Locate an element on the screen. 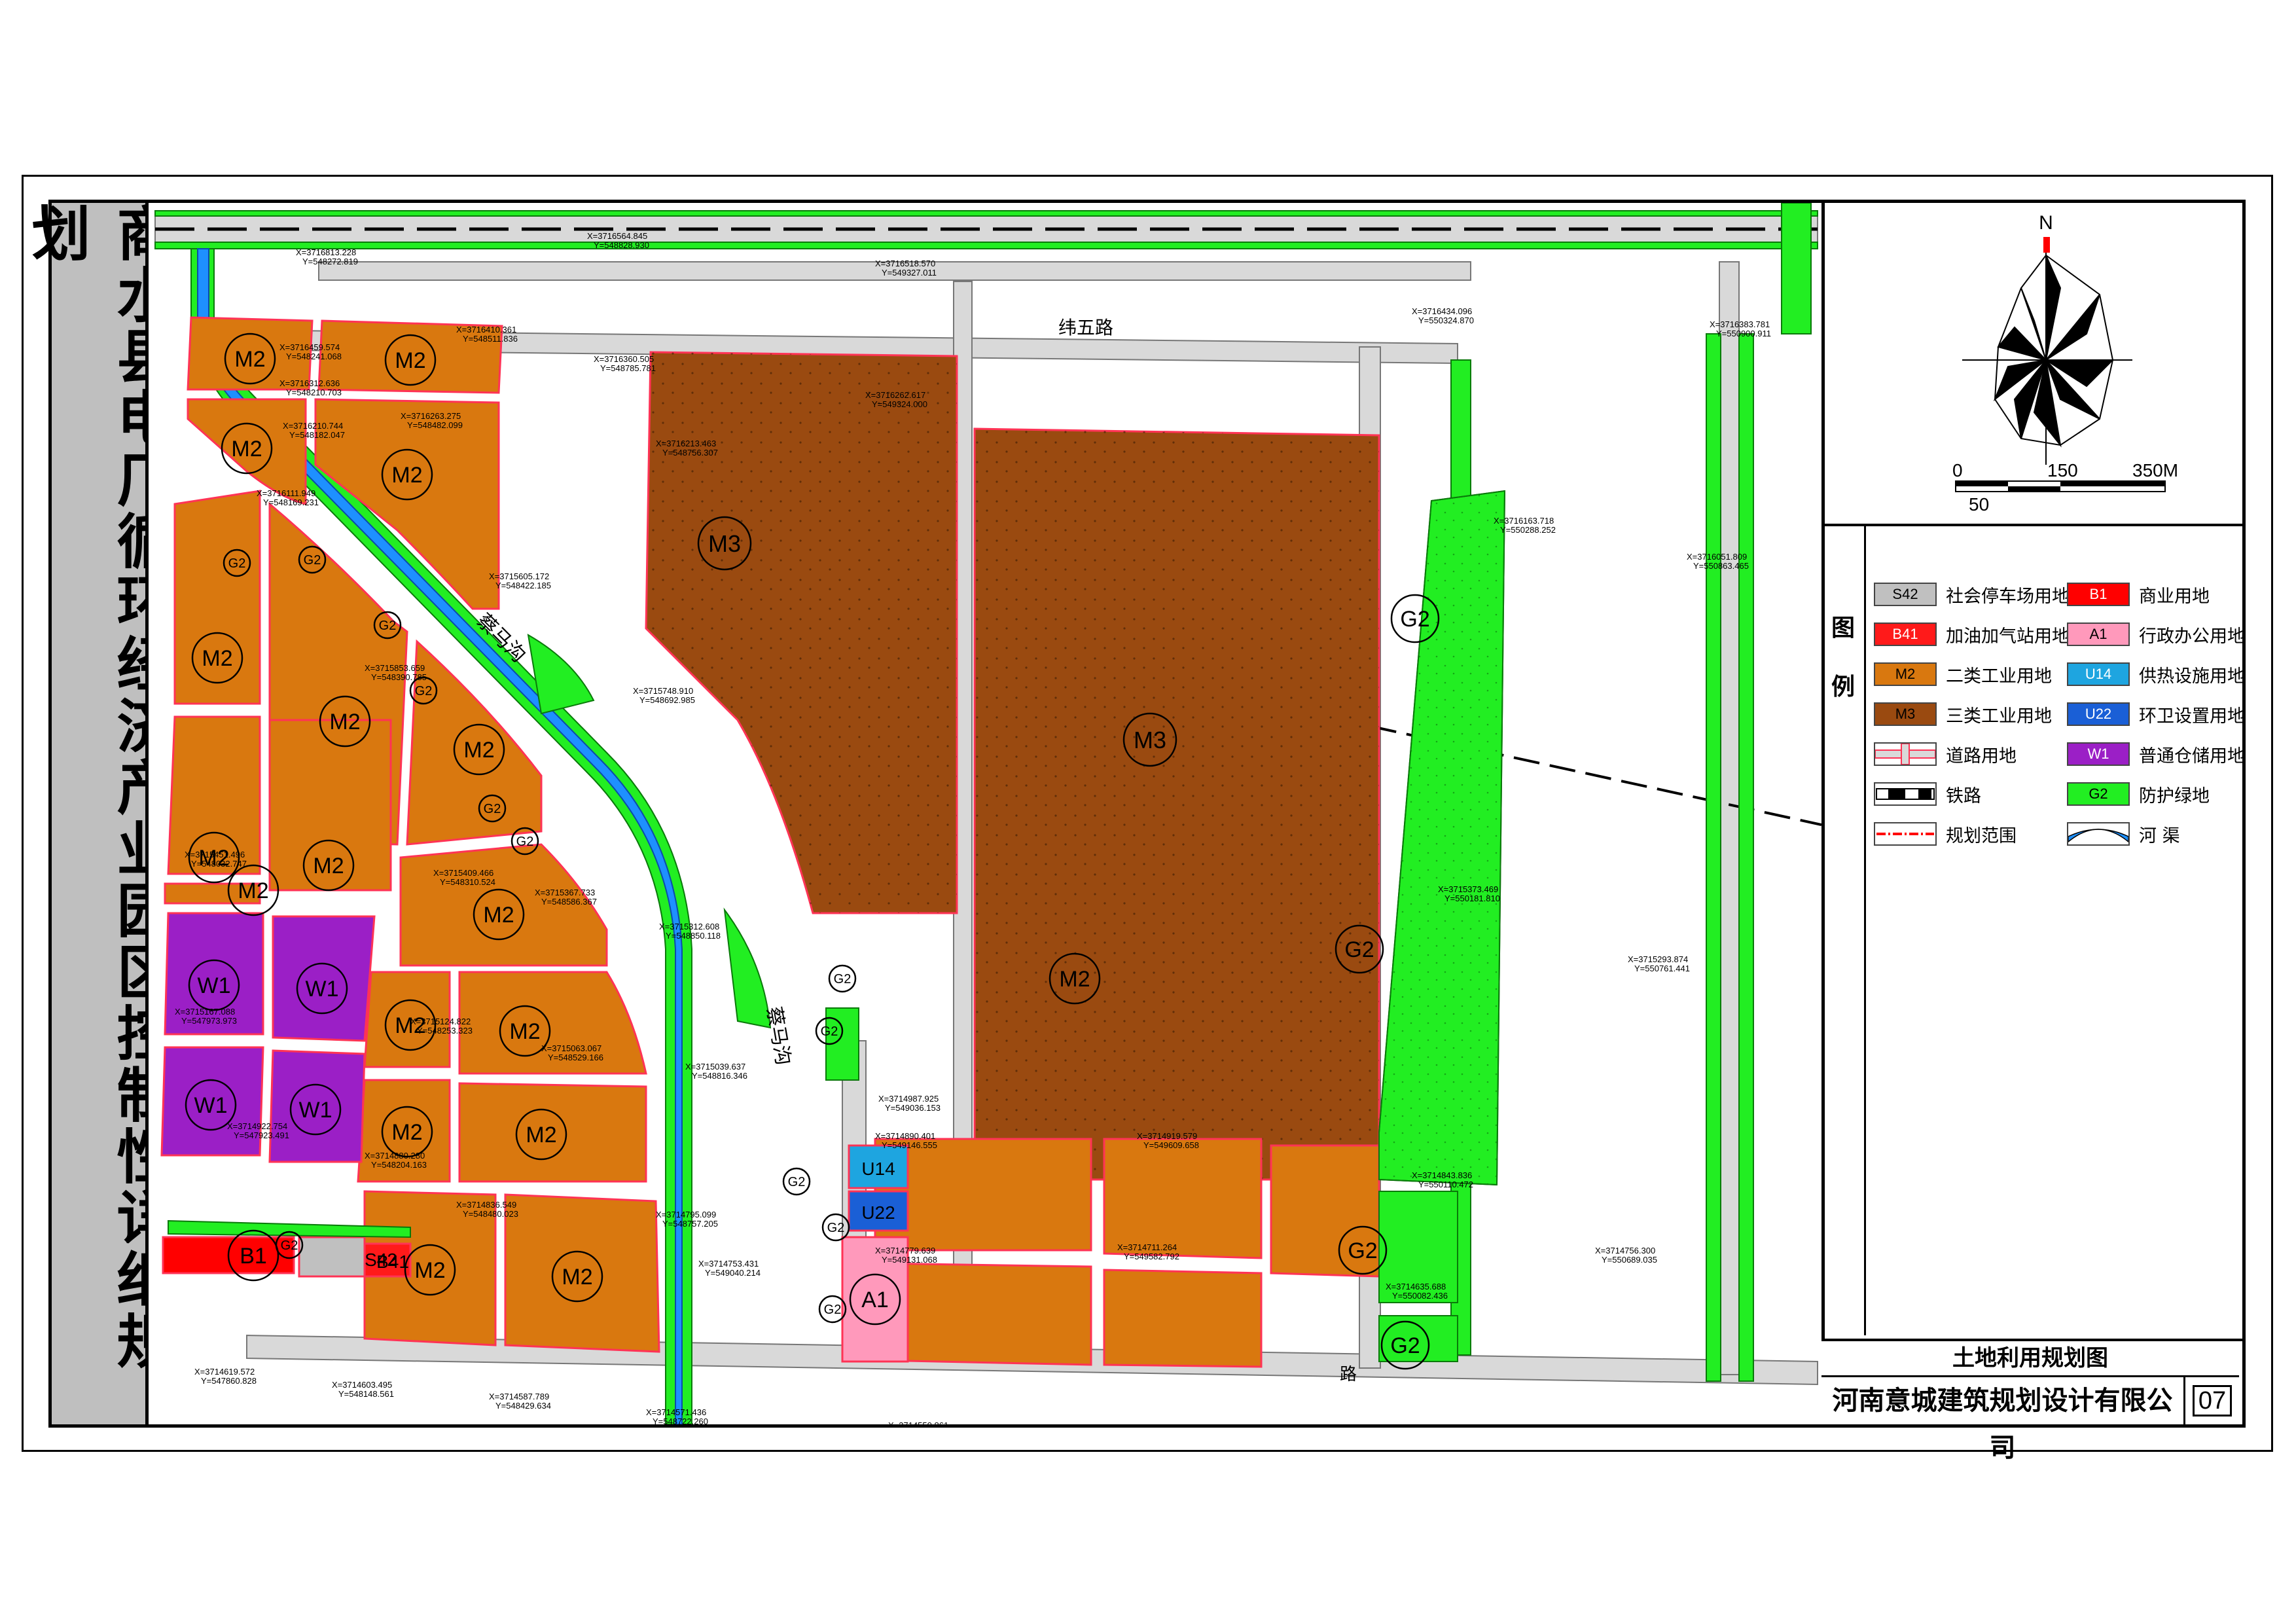 The image size is (2296, 1624). legend-header-char-1: 图 is located at coordinates (1843, 627).